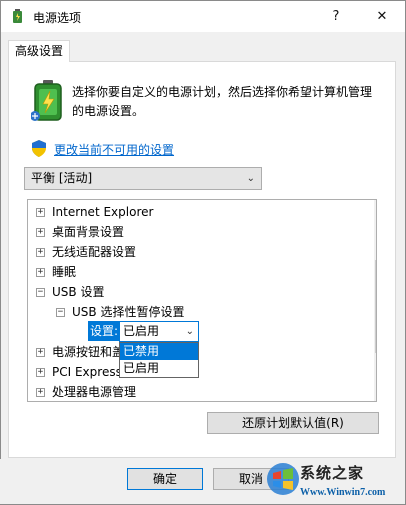  Describe the element at coordinates (87, 372) in the screenshot. I see `tree-item-label: PCI Express` at that location.